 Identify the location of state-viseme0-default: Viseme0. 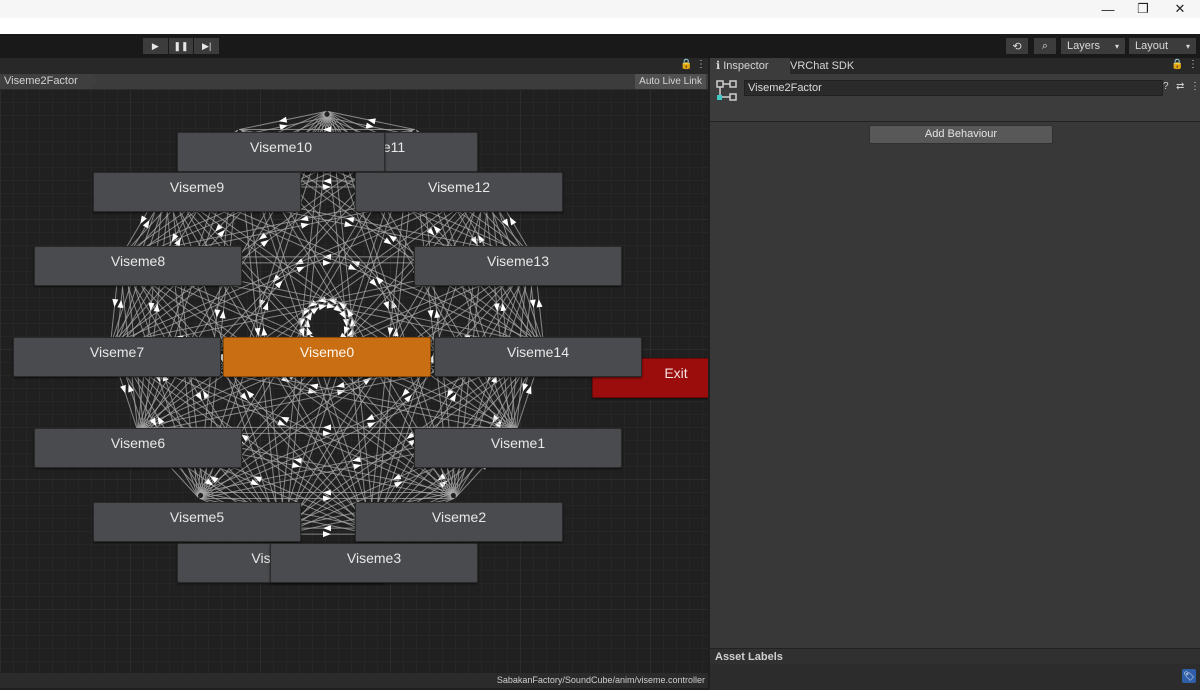
(327, 357).